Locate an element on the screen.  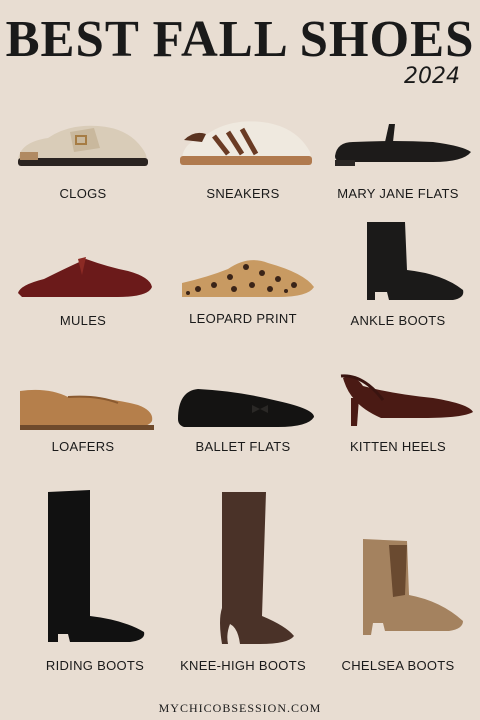
item-label: KNEE-HIGH BOOTS is located at coordinates (243, 665).